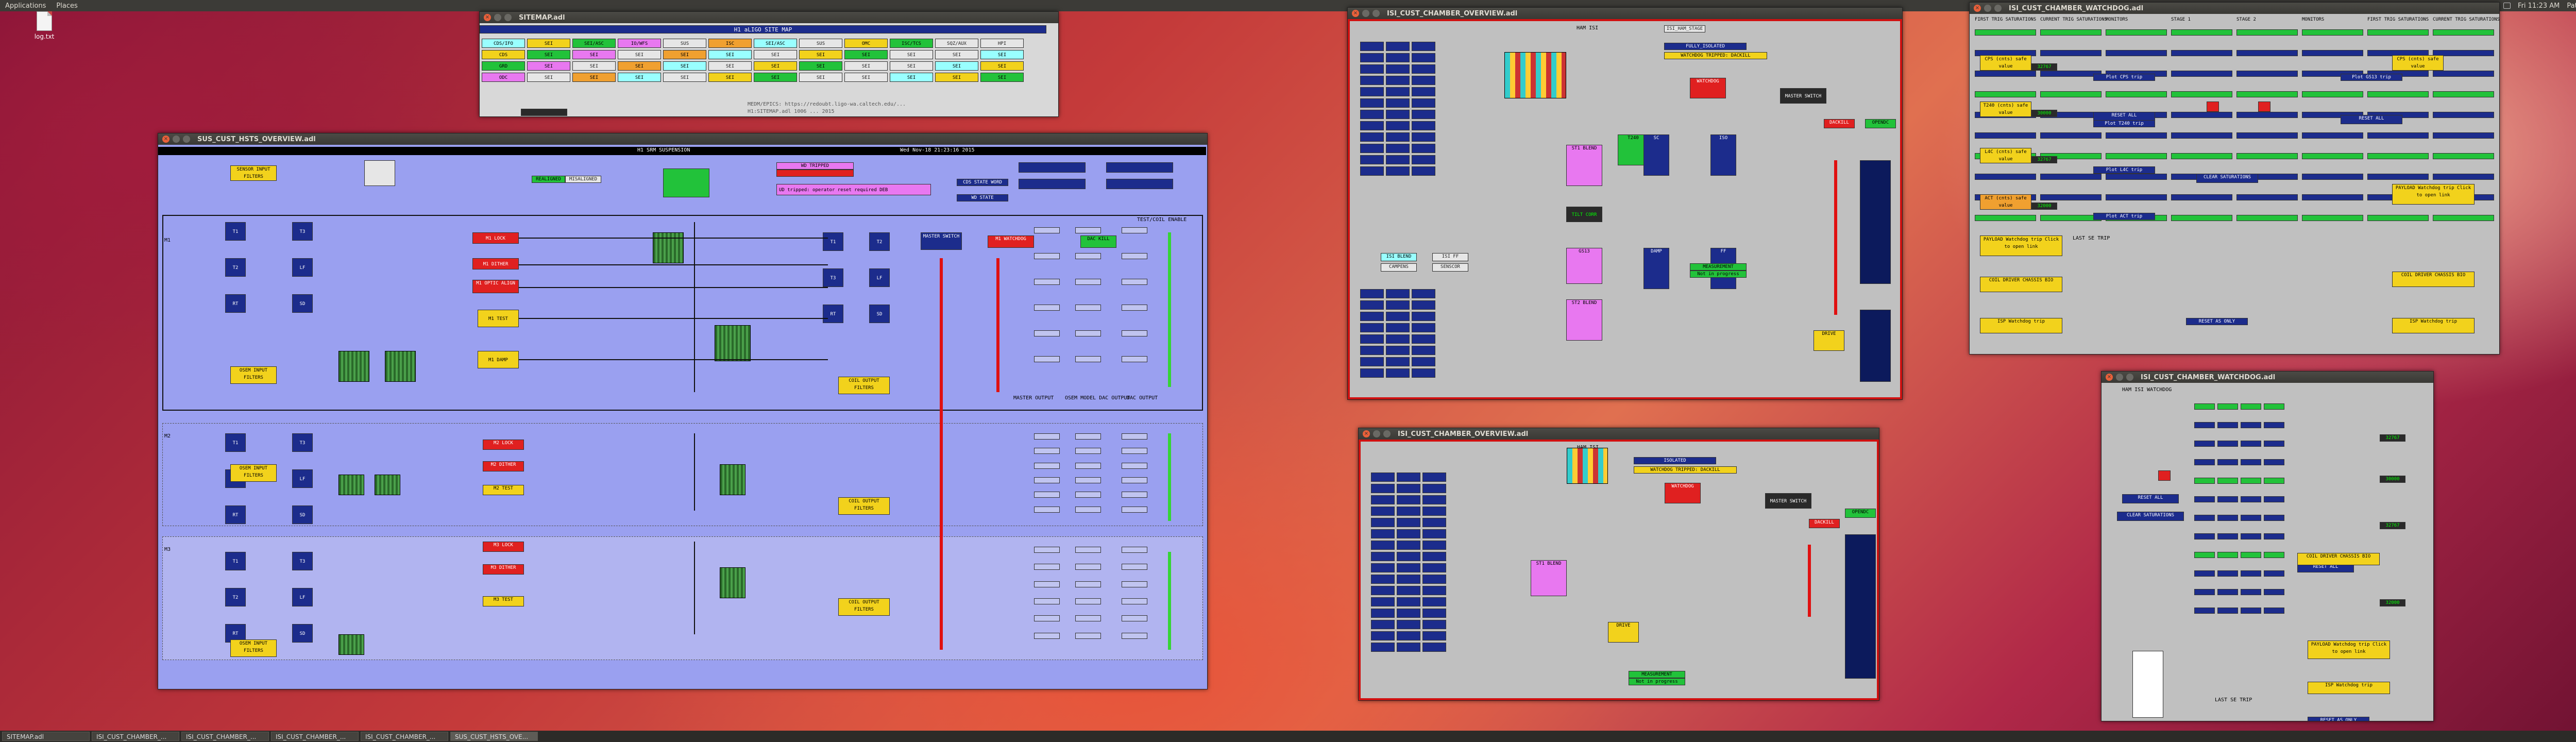 This screenshot has width=2576, height=742. I want to click on osem-input-filters-m2: OSEM INPUT FILTERS, so click(253, 473).